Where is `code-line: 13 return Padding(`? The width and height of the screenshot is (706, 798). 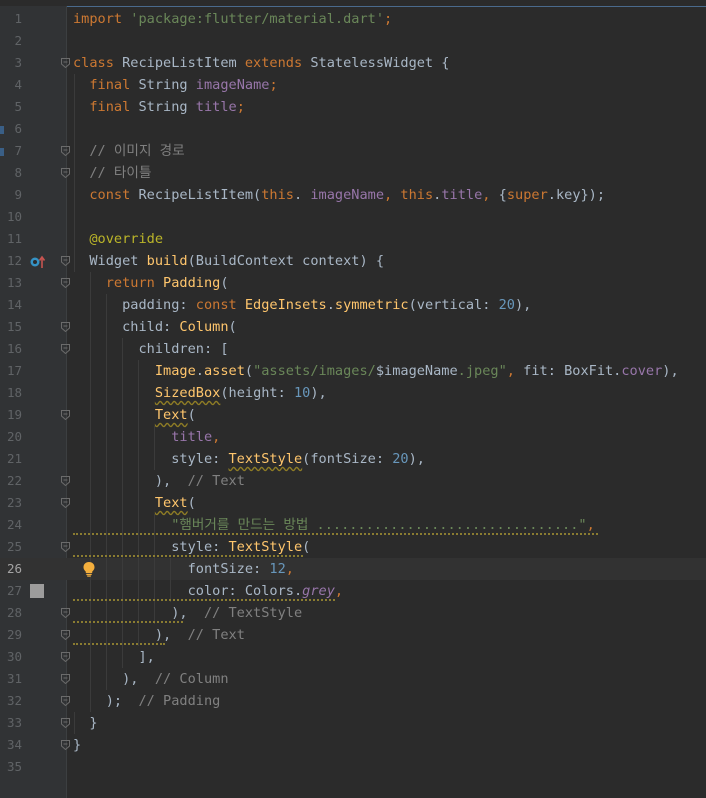
code-line: 13 return Padding( is located at coordinates (353, 283).